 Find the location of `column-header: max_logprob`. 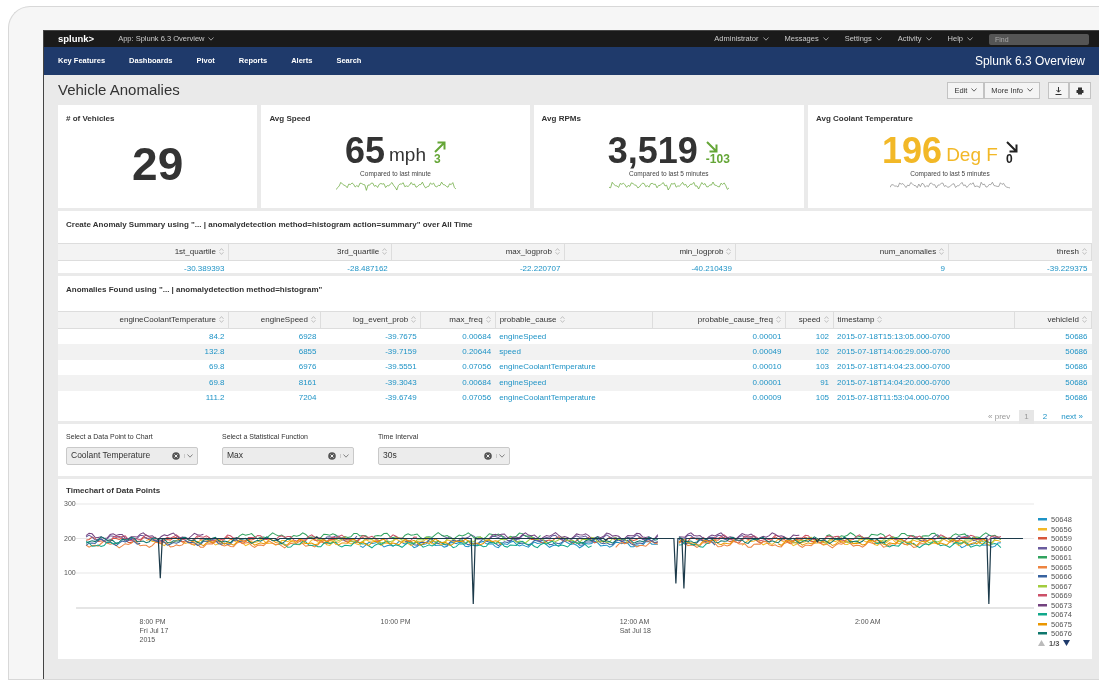

column-header: max_logprob is located at coordinates (528, 251).